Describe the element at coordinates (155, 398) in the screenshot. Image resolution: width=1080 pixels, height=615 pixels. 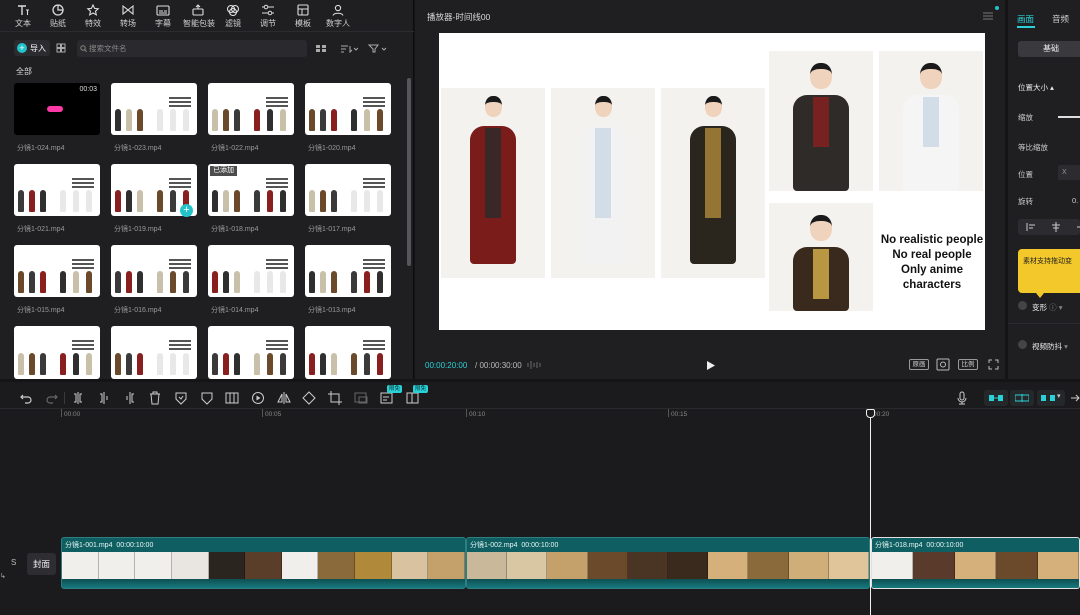
I see `delete-icon` at that location.